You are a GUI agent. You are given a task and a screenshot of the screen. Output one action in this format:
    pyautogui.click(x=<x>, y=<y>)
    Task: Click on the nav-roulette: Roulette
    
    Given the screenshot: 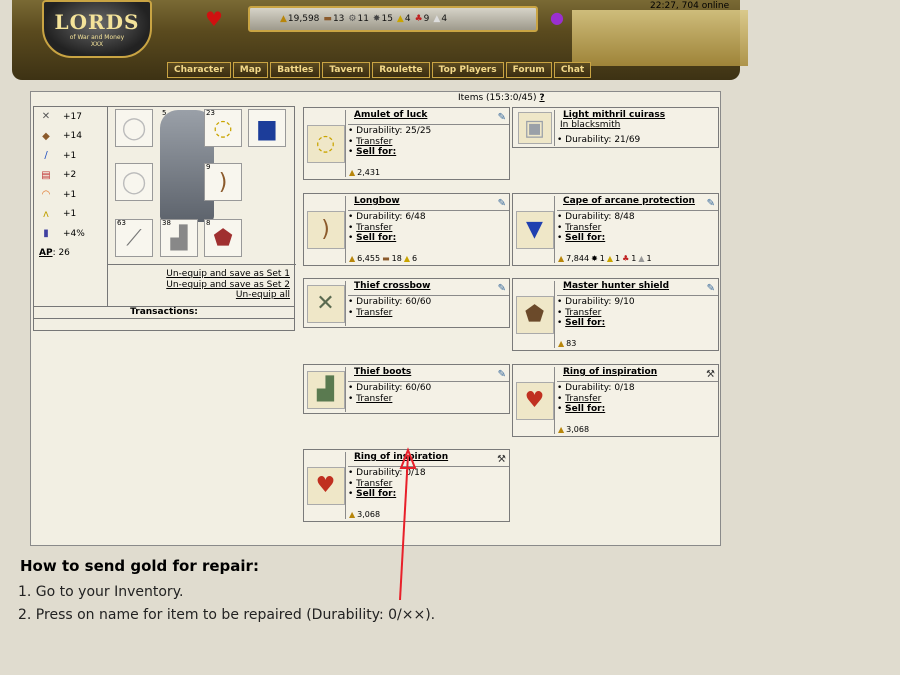 What is the action you would take?
    pyautogui.click(x=401, y=70)
    